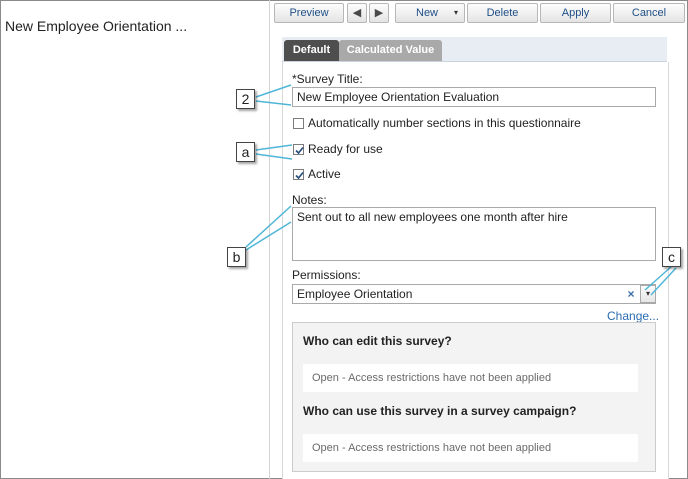  What do you see at coordinates (309, 13) in the screenshot?
I see `preview-button: Preview` at bounding box center [309, 13].